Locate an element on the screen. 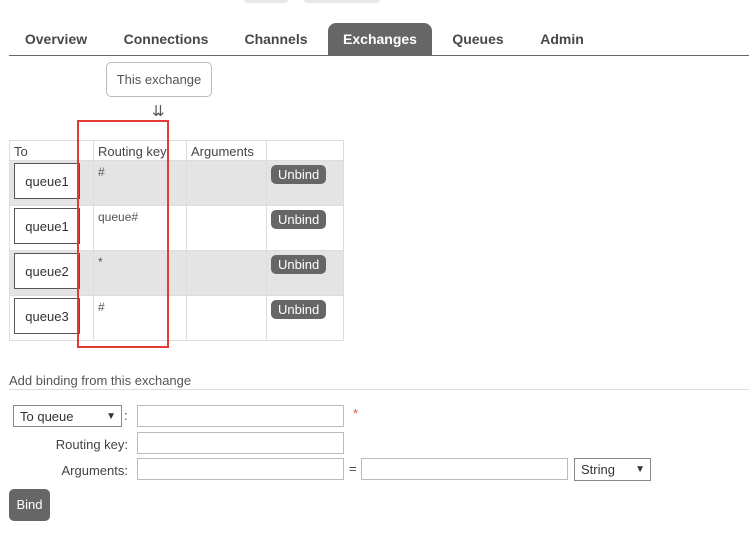 The width and height of the screenshot is (749, 537). argument-type-select: String ▼ is located at coordinates (612, 469).